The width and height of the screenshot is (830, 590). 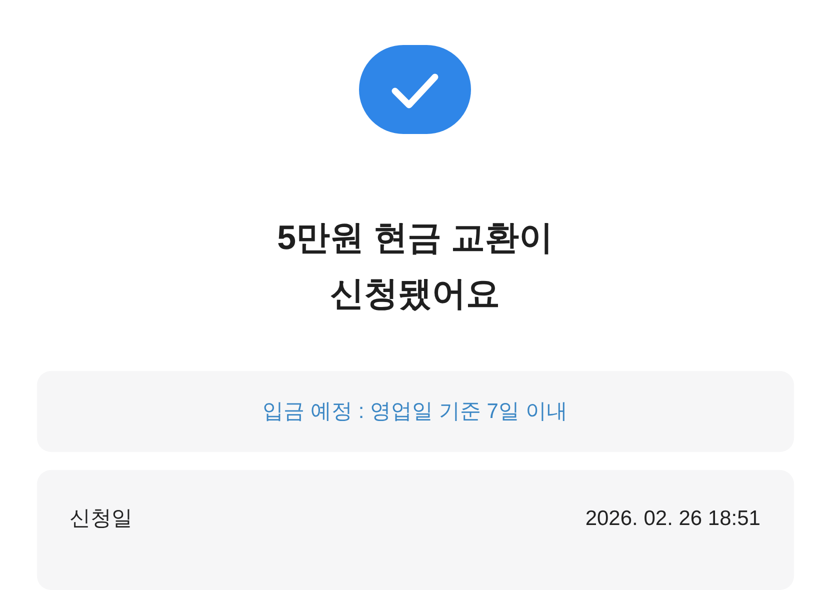 I want to click on detail-value: 2026. 02. 26 18:51, so click(x=672, y=519).